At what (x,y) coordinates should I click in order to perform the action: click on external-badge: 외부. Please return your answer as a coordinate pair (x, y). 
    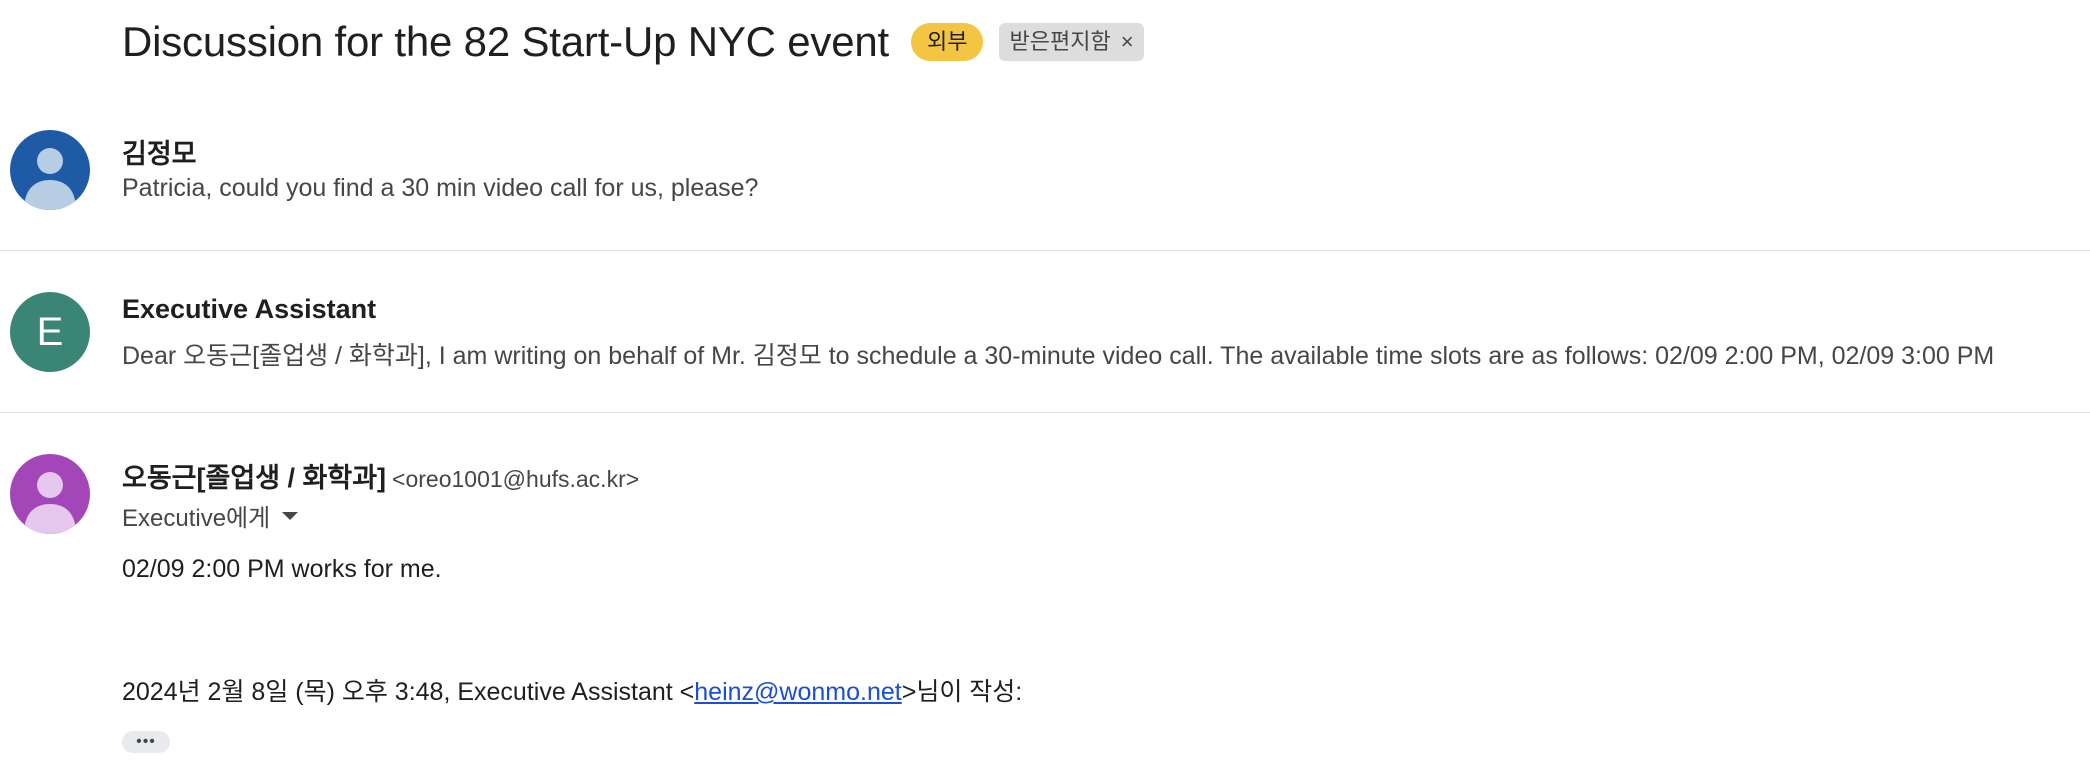
    Looking at the image, I should click on (947, 42).